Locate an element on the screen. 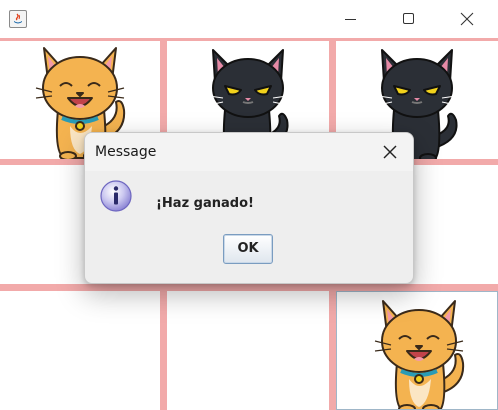 The width and height of the screenshot is (498, 410). dialog-message: ¡Haz ganado! is located at coordinates (205, 203).